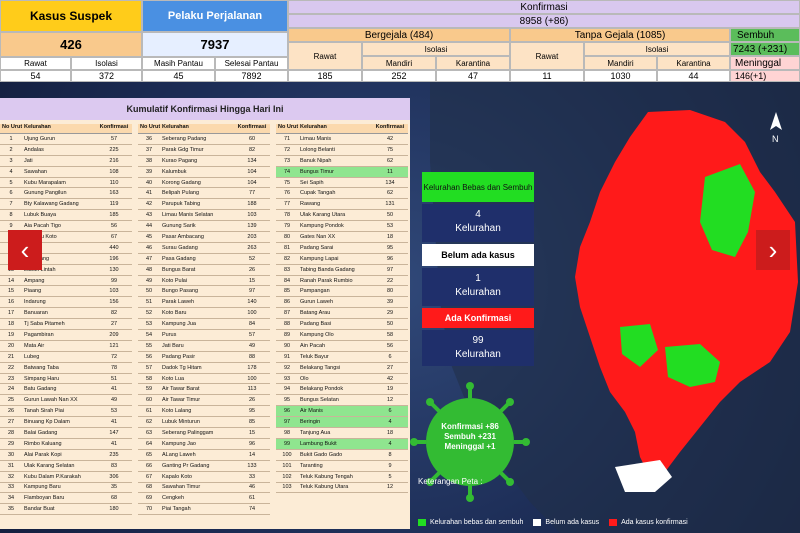  Describe the element at coordinates (765, 35) in the screenshot. I see `sembuh-title: Sembuh` at that location.